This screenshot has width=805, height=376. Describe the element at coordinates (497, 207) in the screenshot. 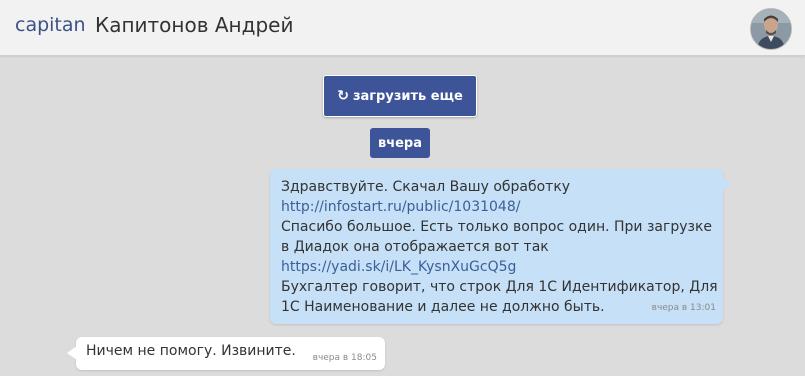

I see `message-link: http://infostart.ru/public/1031048/` at that location.